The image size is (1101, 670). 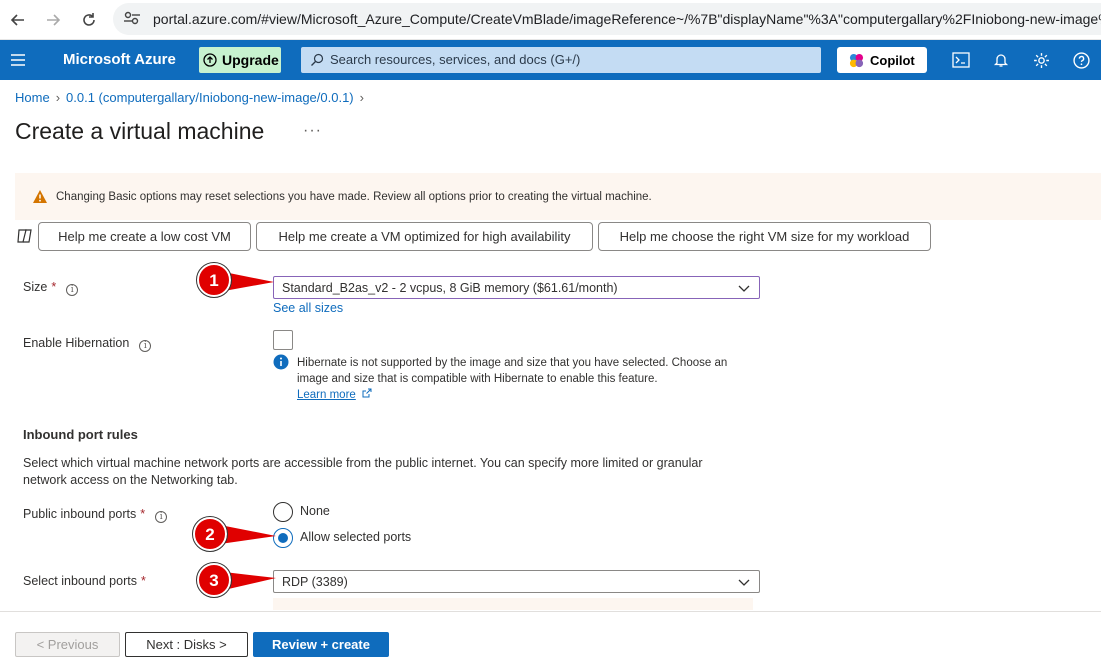 I want to click on copilot-help-icon, so click(x=25, y=236).